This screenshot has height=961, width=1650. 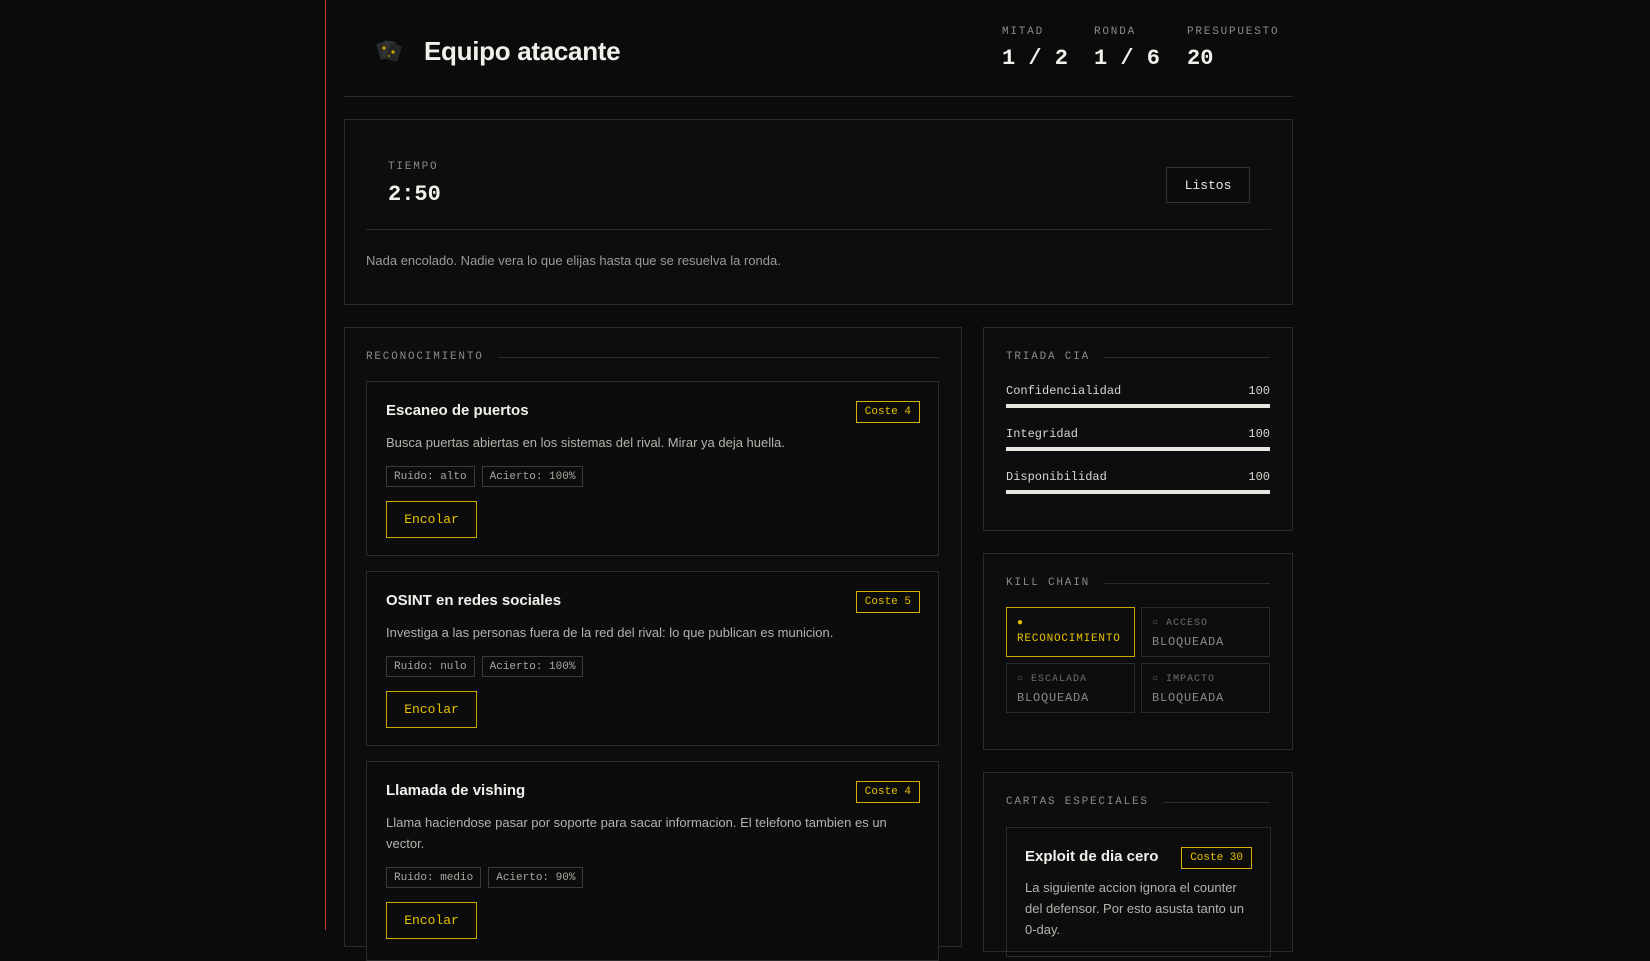 What do you see at coordinates (1208, 185) in the screenshot?
I see `ready-button: Listos` at bounding box center [1208, 185].